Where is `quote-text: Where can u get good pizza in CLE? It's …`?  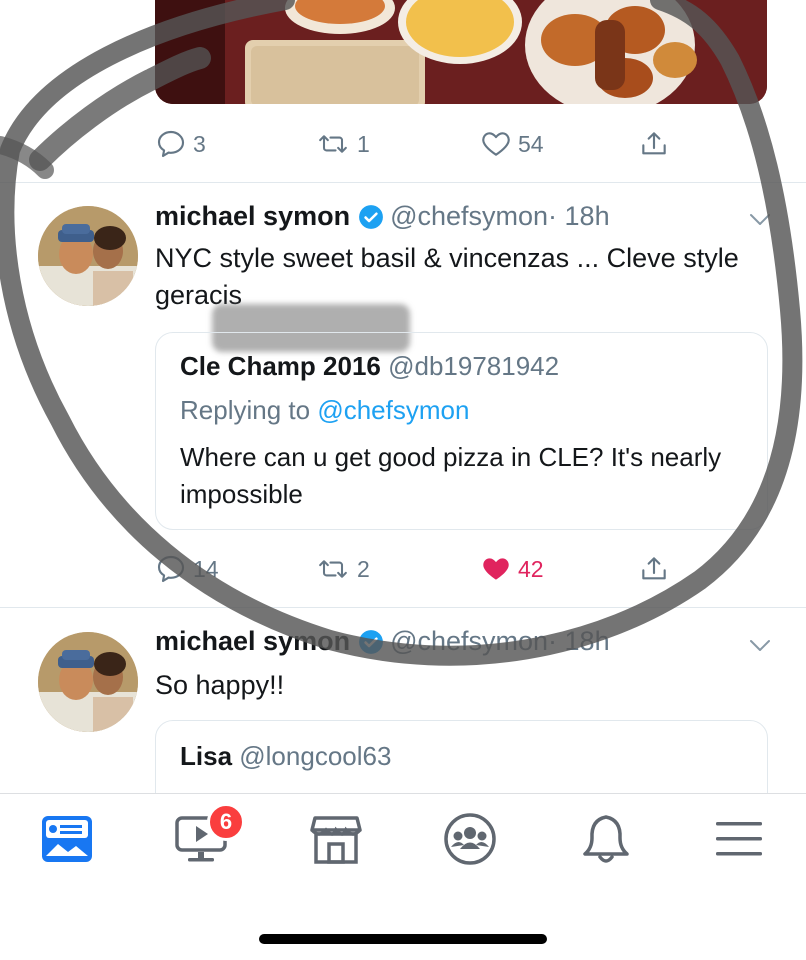
quote-text: Where can u get good pizza in CLE? It's … is located at coordinates (451, 475).